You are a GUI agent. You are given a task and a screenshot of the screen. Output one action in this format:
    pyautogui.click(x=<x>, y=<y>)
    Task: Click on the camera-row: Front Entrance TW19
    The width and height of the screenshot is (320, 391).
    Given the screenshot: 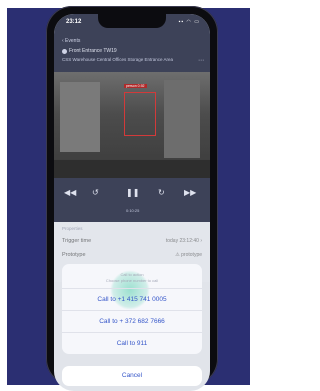 What is the action you would take?
    pyautogui.click(x=89, y=51)
    